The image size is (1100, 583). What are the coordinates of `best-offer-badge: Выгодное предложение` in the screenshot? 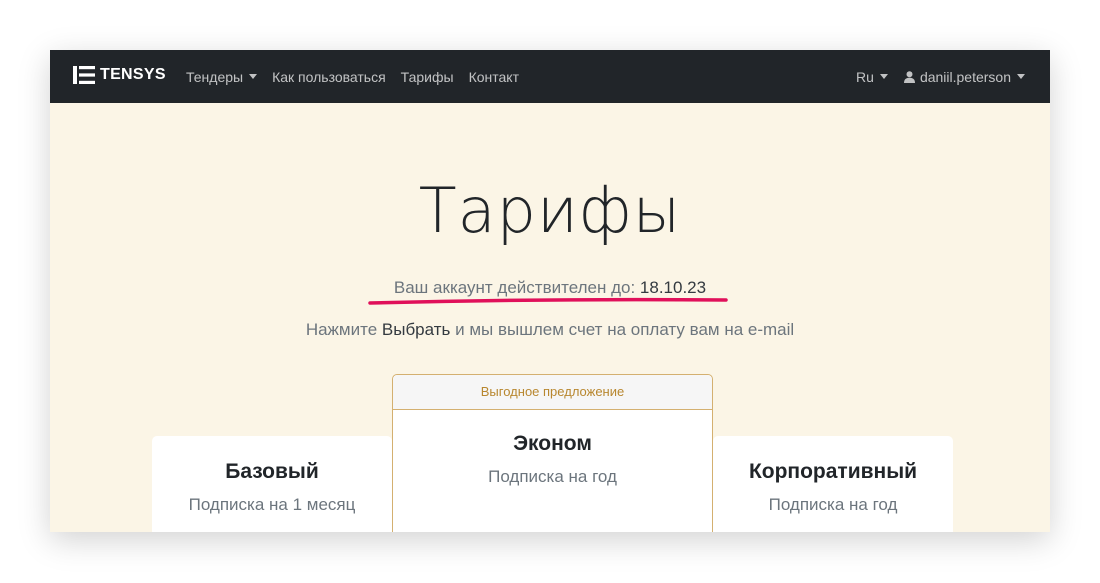 It's located at (552, 392).